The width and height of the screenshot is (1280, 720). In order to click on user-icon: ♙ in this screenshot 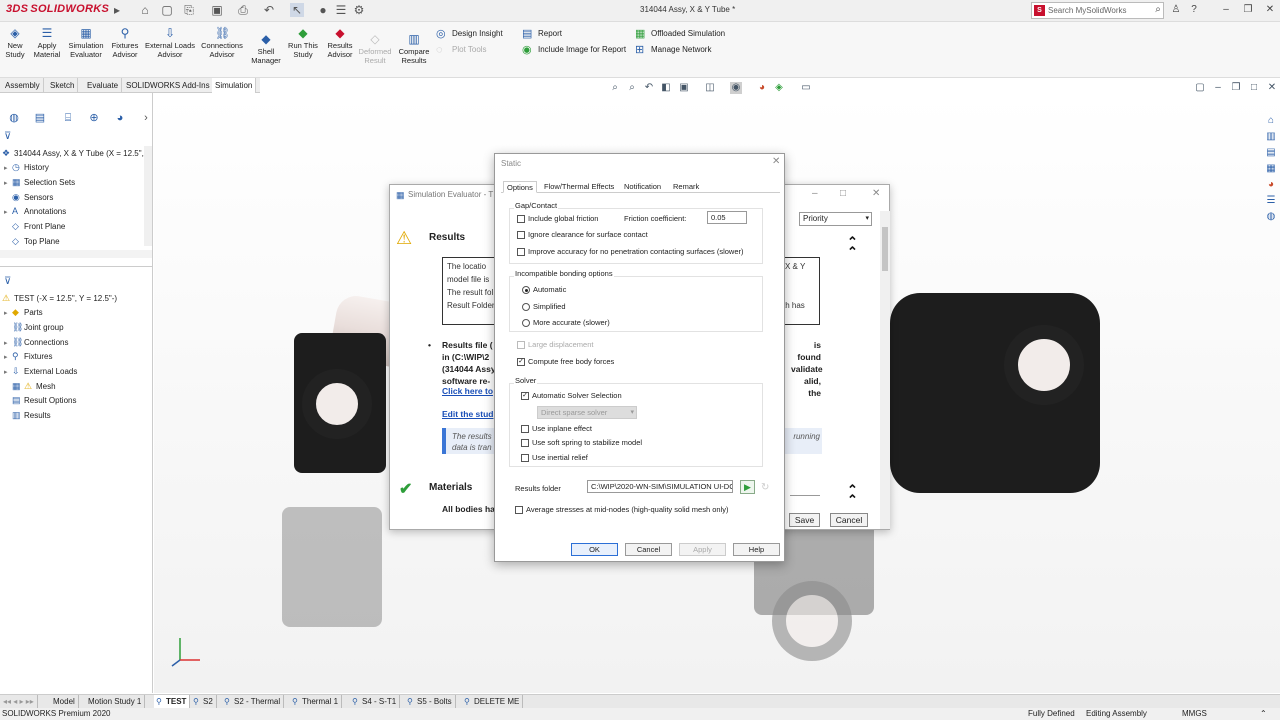, I will do `click(1176, 10)`.